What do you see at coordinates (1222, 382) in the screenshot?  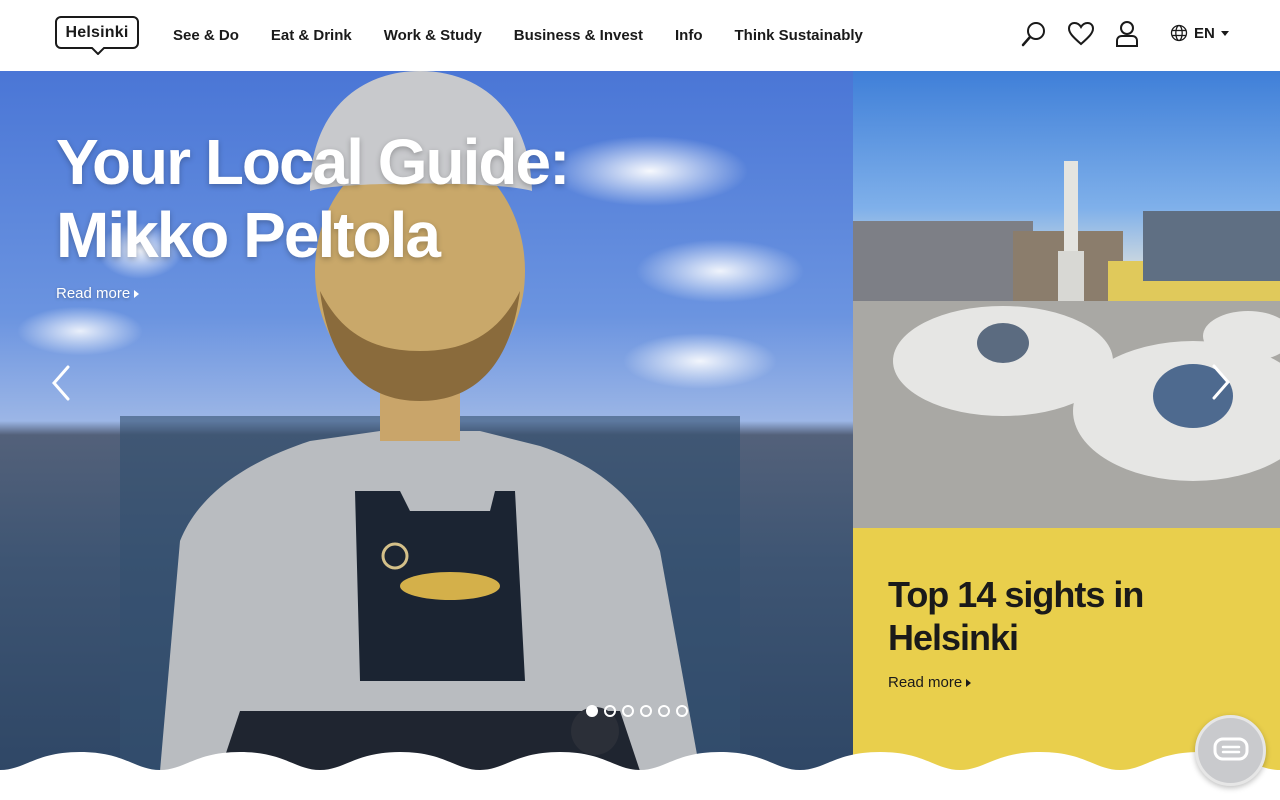 I see `carousel-next-icon` at bounding box center [1222, 382].